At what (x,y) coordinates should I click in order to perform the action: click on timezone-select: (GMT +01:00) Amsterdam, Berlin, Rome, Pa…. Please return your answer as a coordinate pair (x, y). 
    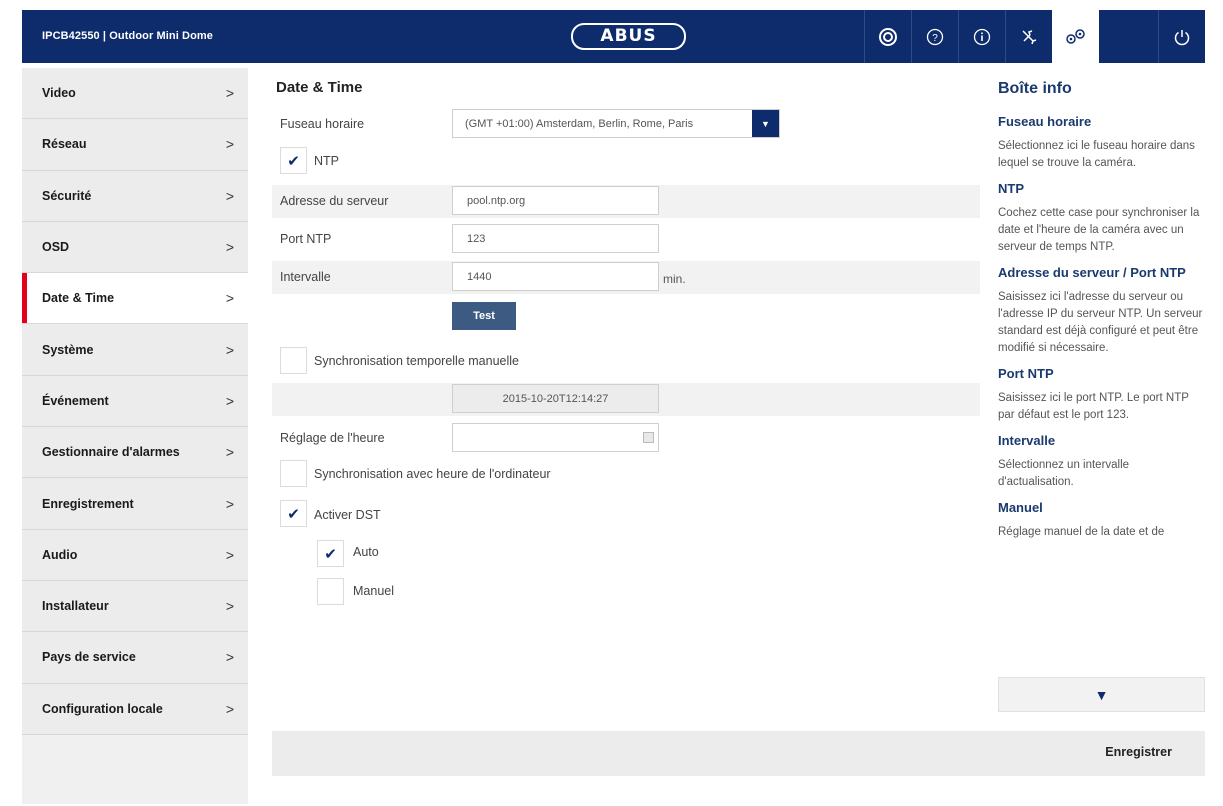
    Looking at the image, I should click on (616, 123).